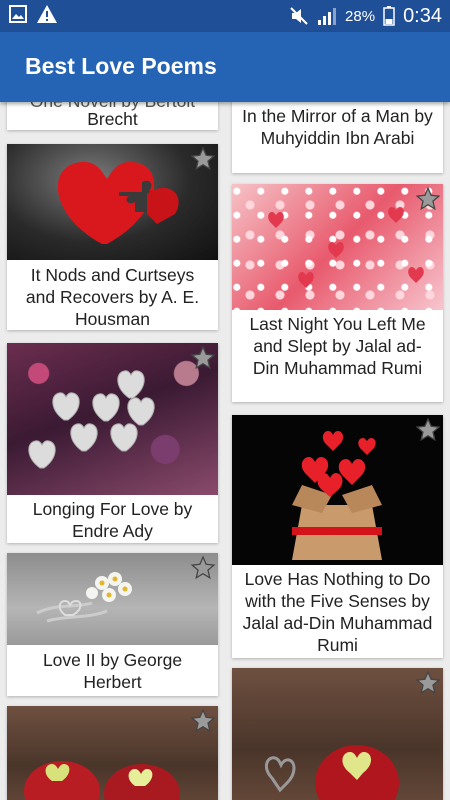 This screenshot has height=800, width=450. I want to click on poem-title: Longing For Love by Endre Ady, so click(112, 520).